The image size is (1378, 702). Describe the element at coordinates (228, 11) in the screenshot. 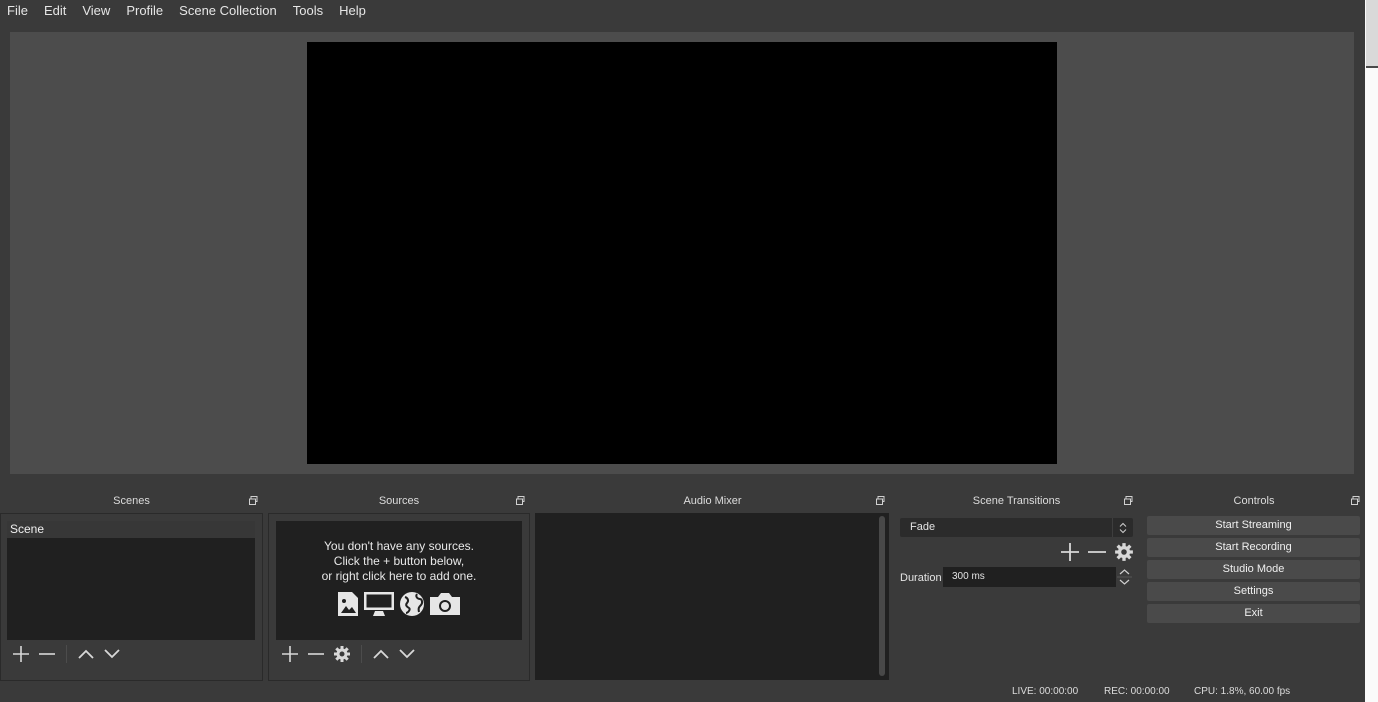

I see `menu-scene-collection: Scene Collection` at that location.